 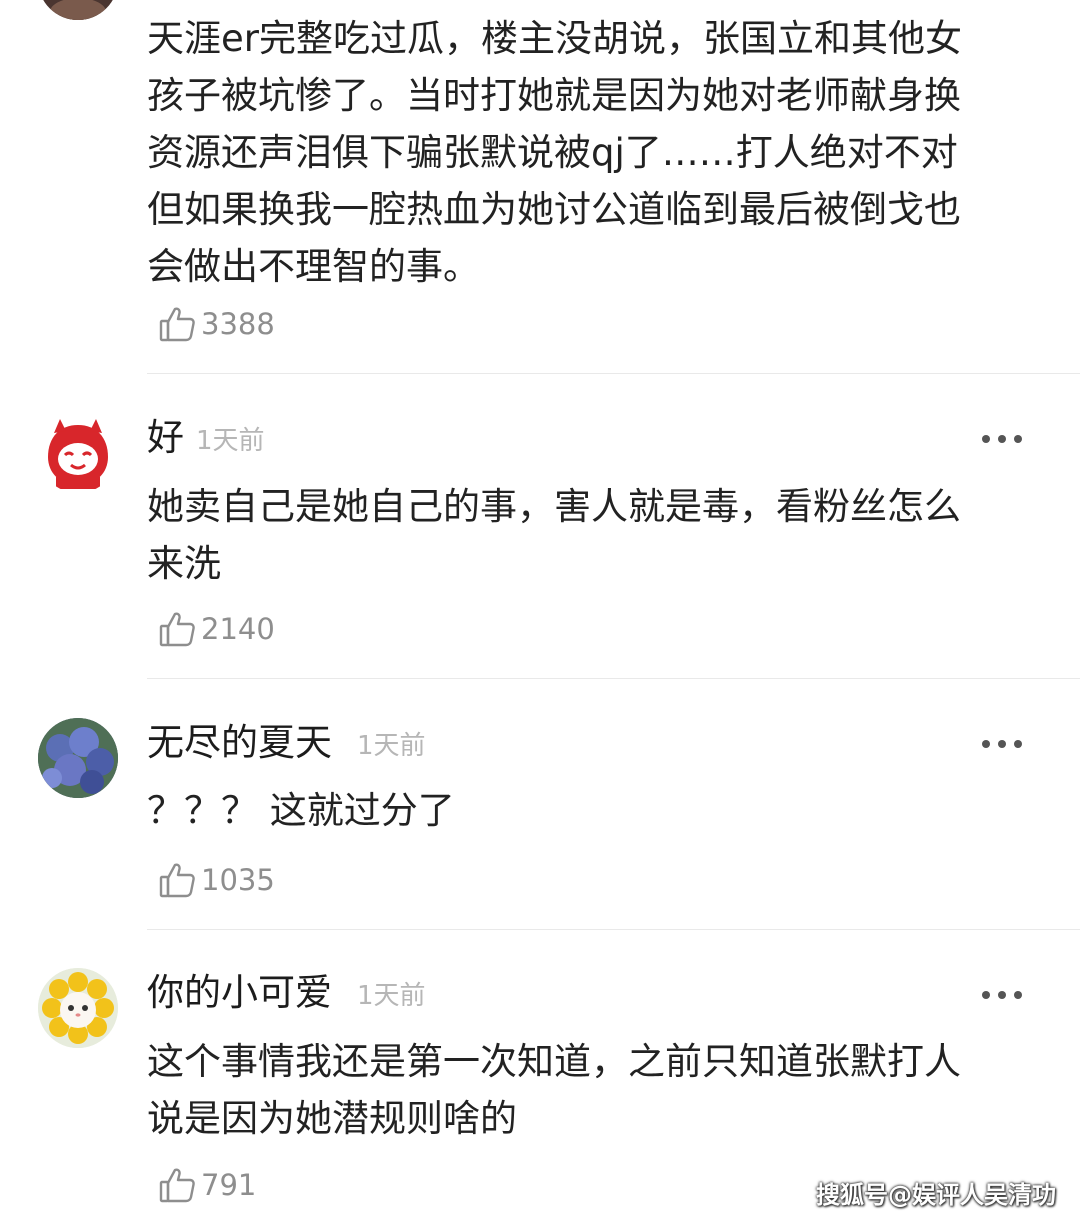 What do you see at coordinates (238, 880) in the screenshot?
I see `like-count: 1035` at bounding box center [238, 880].